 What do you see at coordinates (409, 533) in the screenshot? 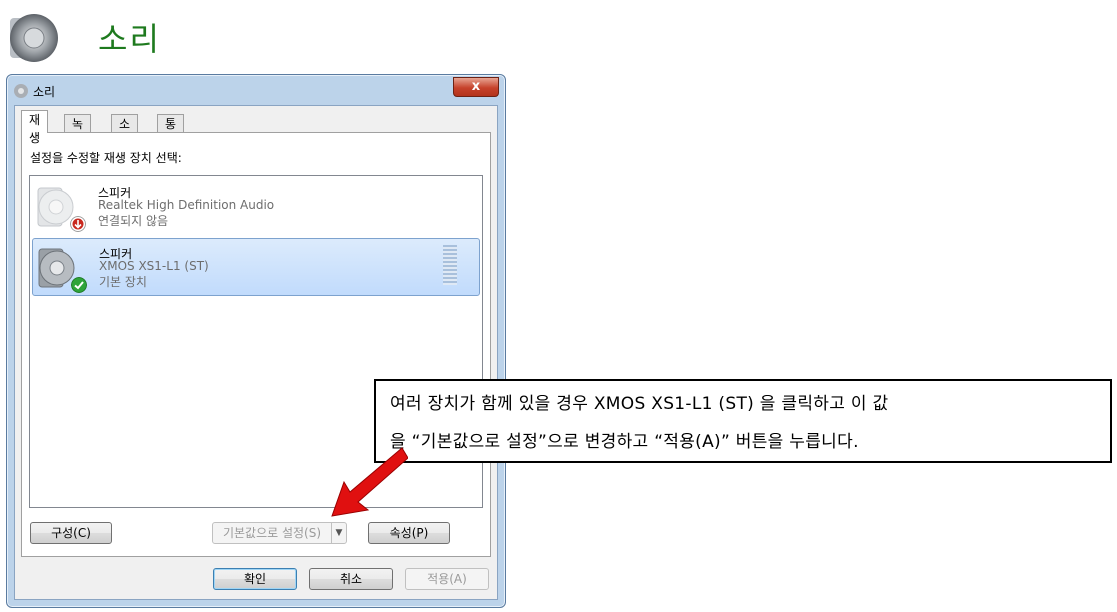
I see `properties-button: 속성(P)` at bounding box center [409, 533].